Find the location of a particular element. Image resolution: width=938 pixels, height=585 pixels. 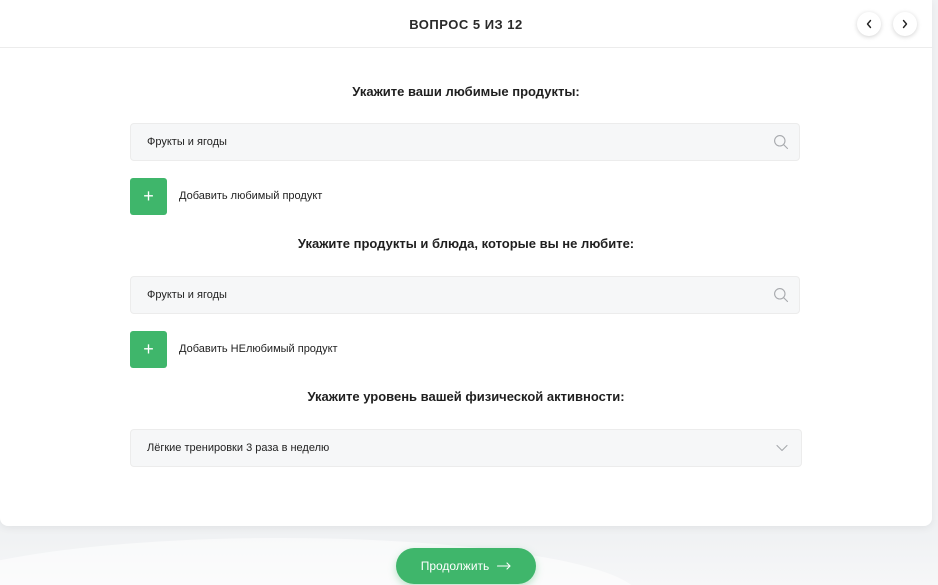

add-disliked-label: Добавить НЕлюбимый продукт is located at coordinates (258, 349).